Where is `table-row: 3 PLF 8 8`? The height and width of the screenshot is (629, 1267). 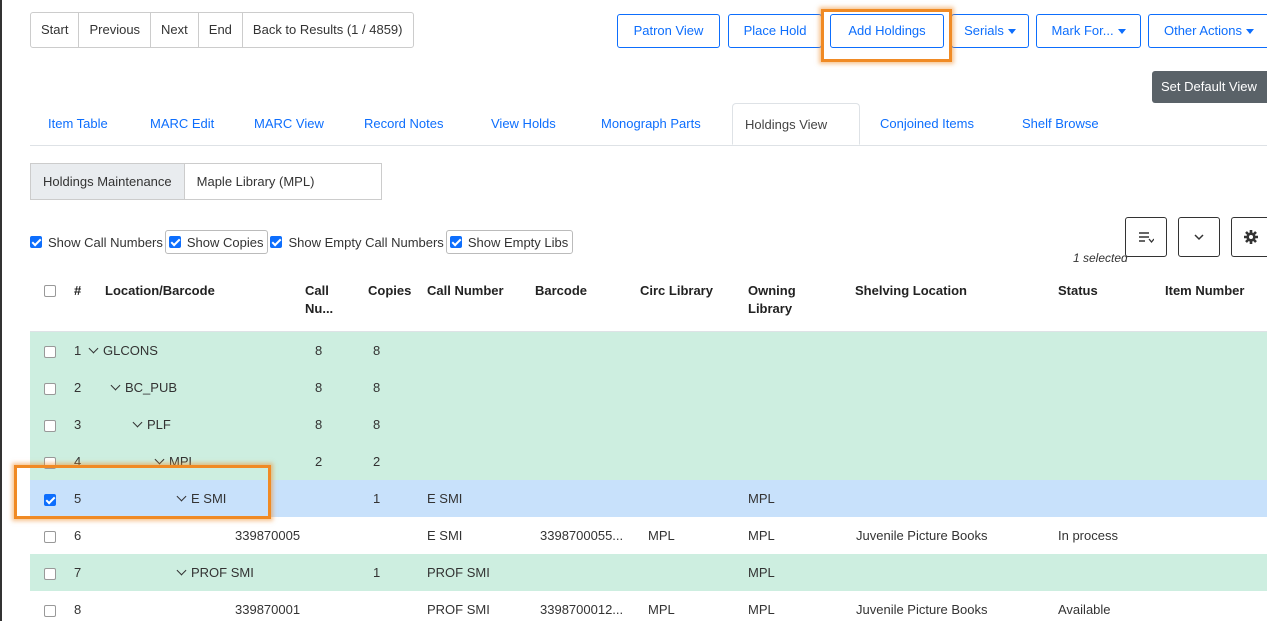
table-row: 3 PLF 8 8 is located at coordinates (648, 425).